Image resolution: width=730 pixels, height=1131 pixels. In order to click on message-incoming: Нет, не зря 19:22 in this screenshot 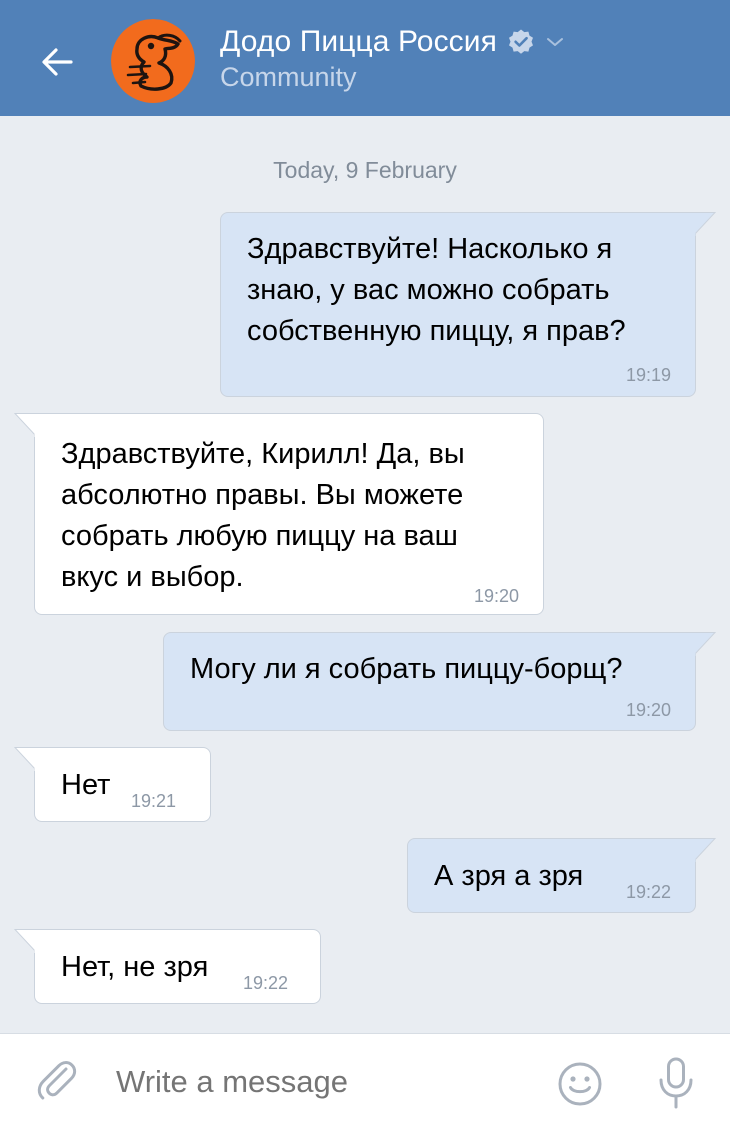, I will do `click(177, 966)`.